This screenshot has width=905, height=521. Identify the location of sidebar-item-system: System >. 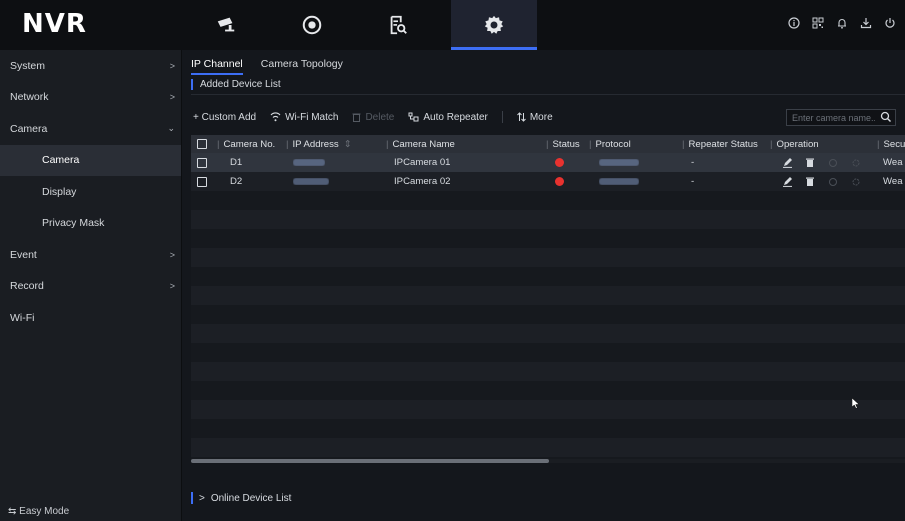
(90, 66).